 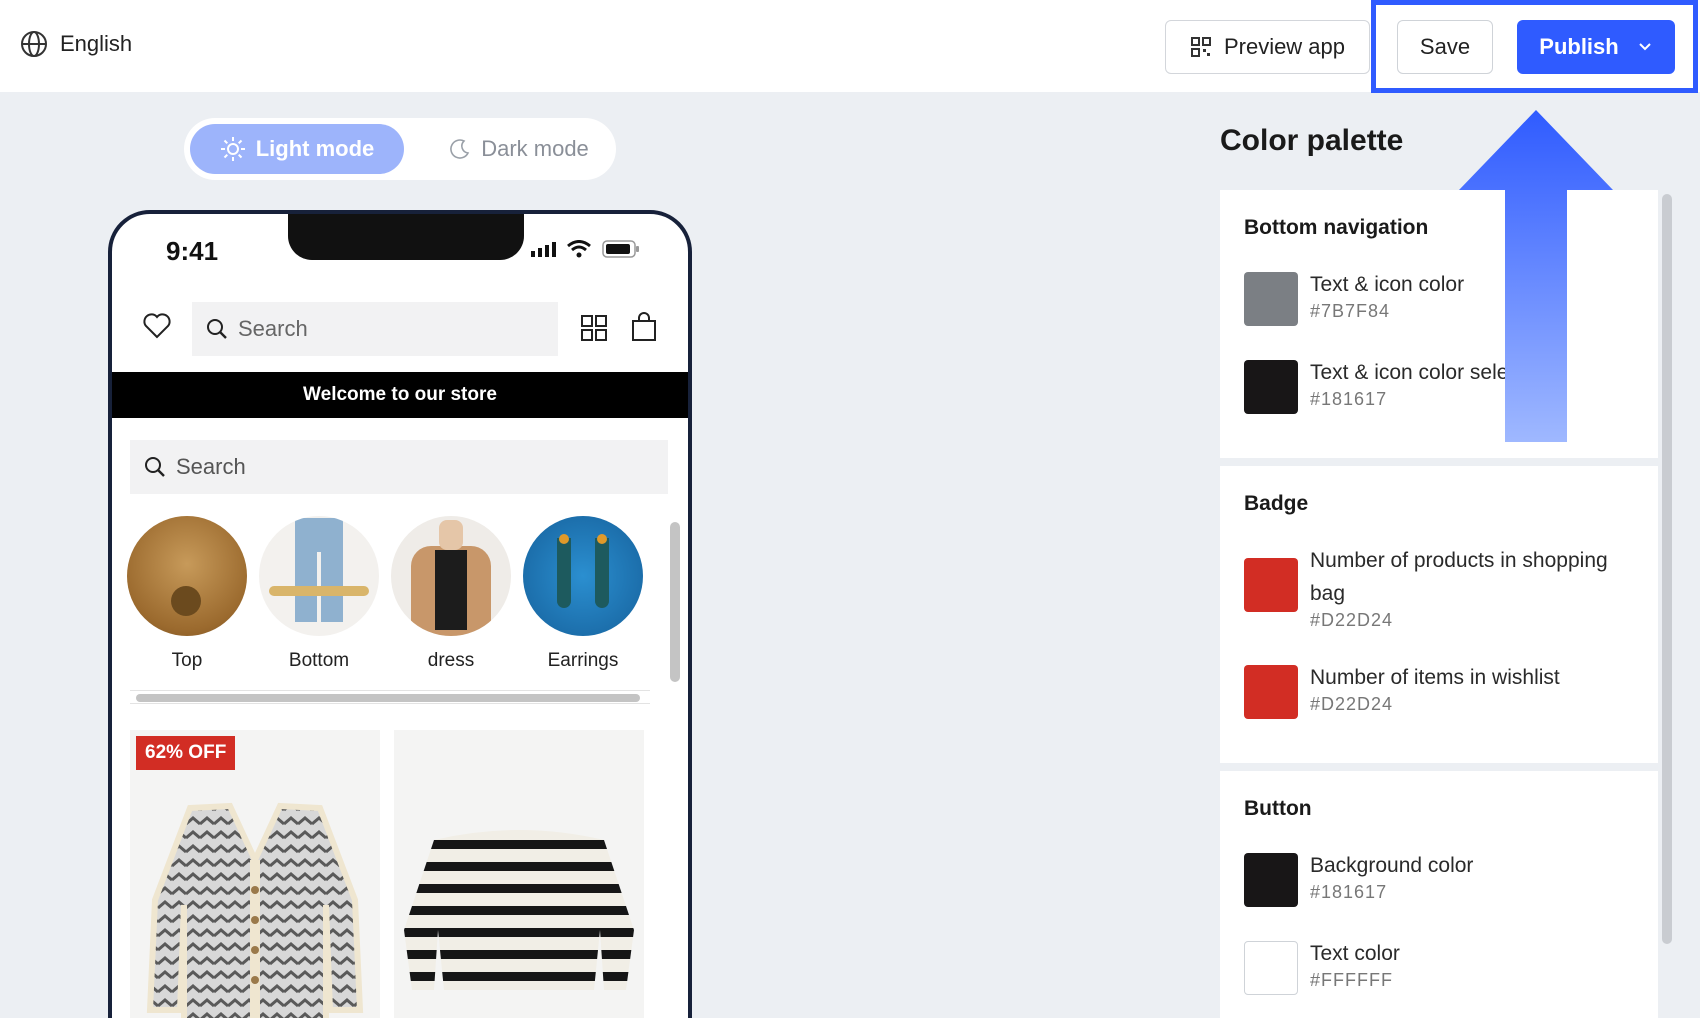 I want to click on category-label: Top, so click(x=187, y=660).